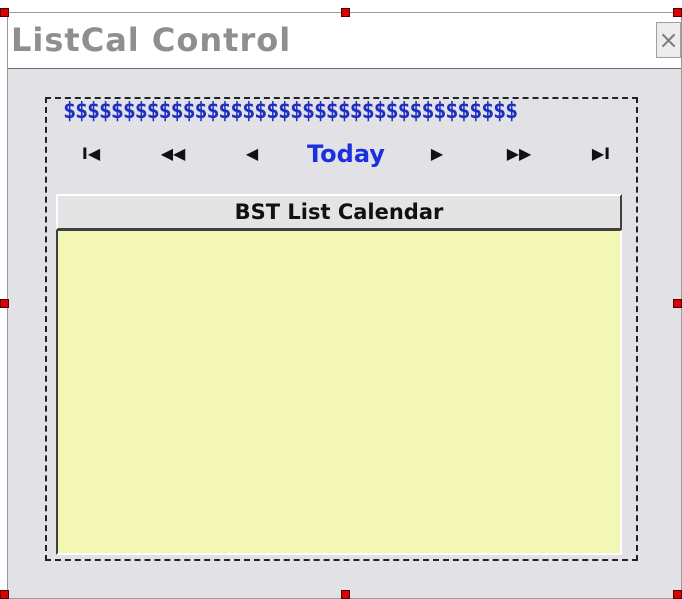 This screenshot has width=682, height=599. What do you see at coordinates (346, 154) in the screenshot?
I see `today-button: Today` at bounding box center [346, 154].